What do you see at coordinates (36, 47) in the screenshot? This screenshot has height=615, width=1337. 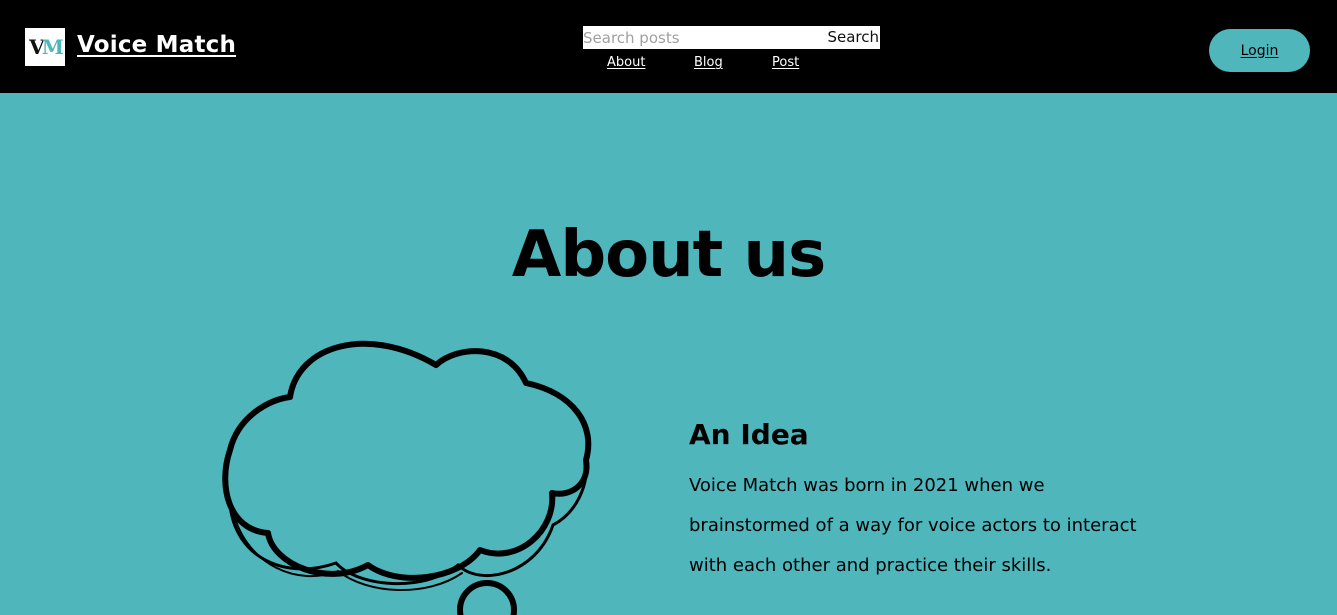 I see `logo-letter-v: V` at bounding box center [36, 47].